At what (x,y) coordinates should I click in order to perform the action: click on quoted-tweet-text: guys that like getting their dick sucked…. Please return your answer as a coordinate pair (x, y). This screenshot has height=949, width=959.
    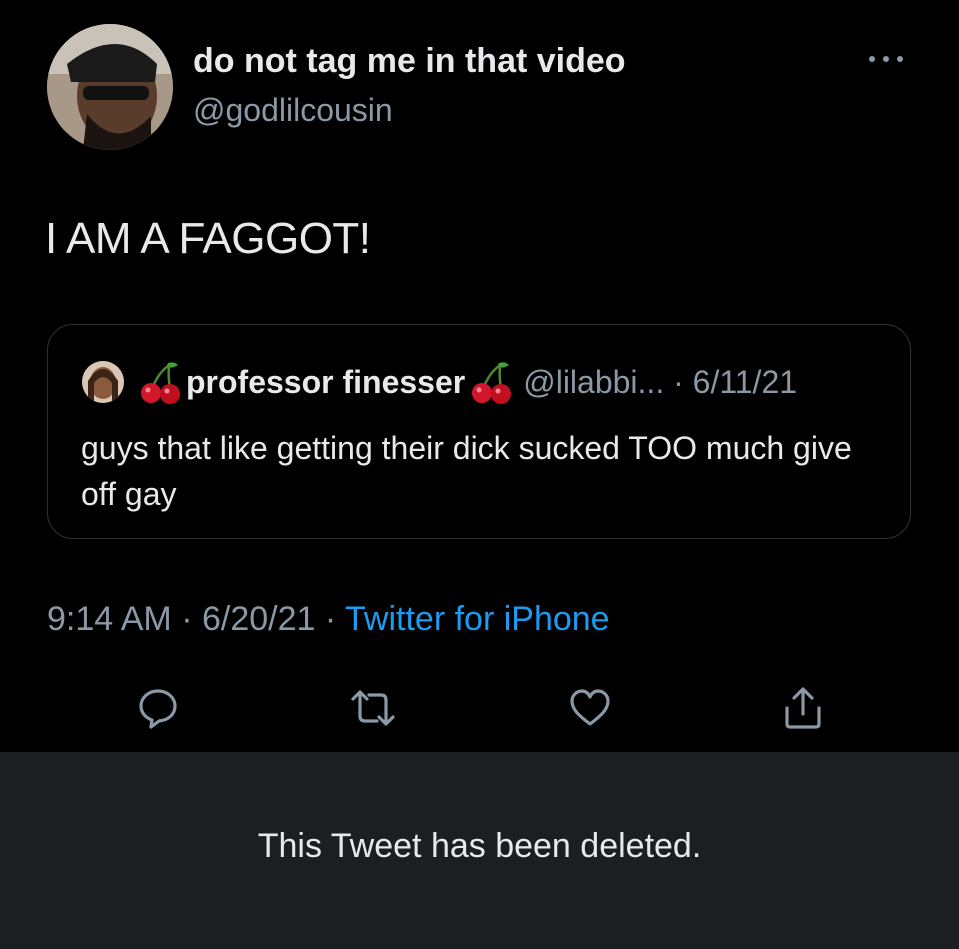
    Looking at the image, I should click on (466, 471).